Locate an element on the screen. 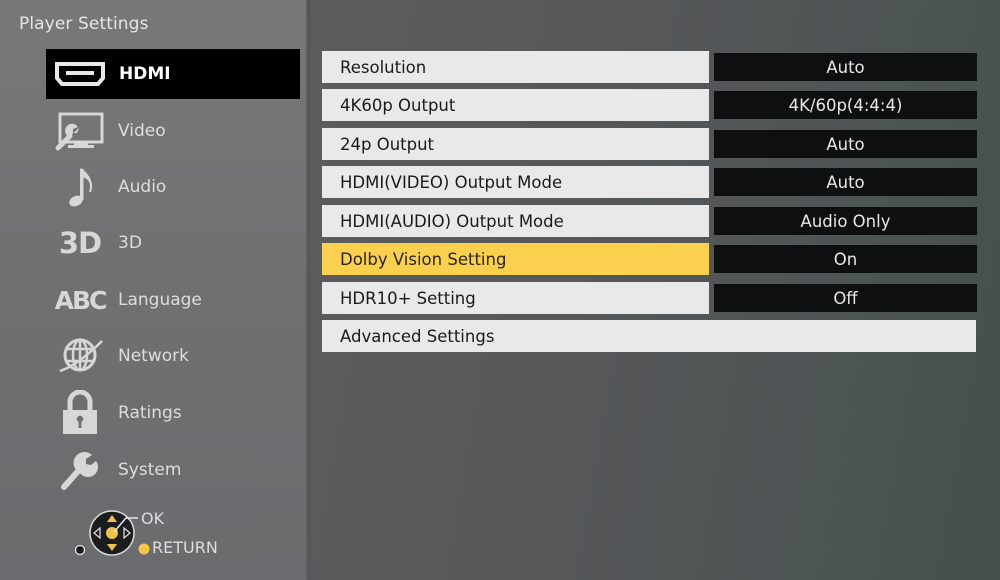 The image size is (1000, 580). setting-value: Off is located at coordinates (845, 298).